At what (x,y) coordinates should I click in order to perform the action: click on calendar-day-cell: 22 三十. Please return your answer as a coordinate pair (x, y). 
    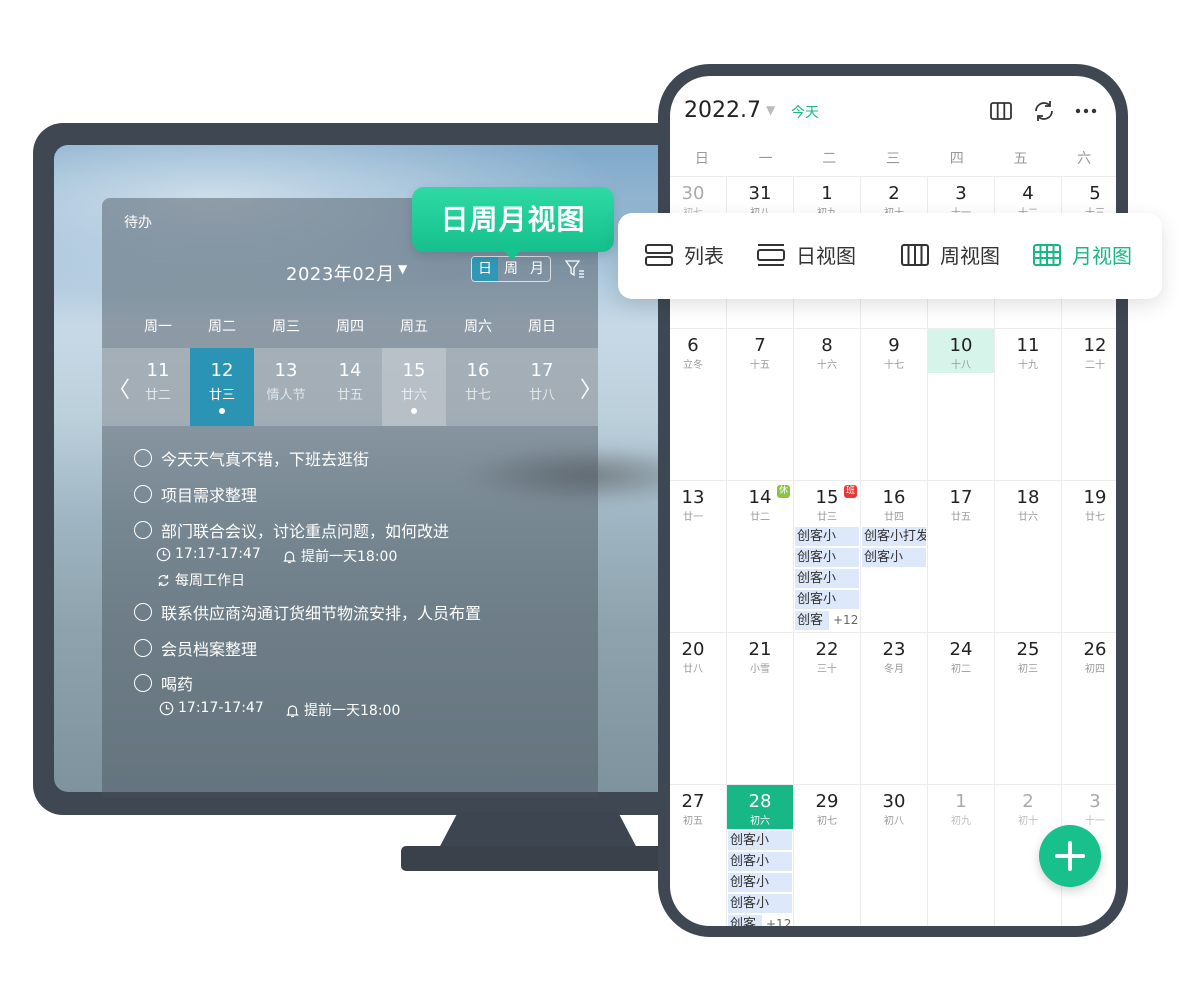
    Looking at the image, I should click on (827, 708).